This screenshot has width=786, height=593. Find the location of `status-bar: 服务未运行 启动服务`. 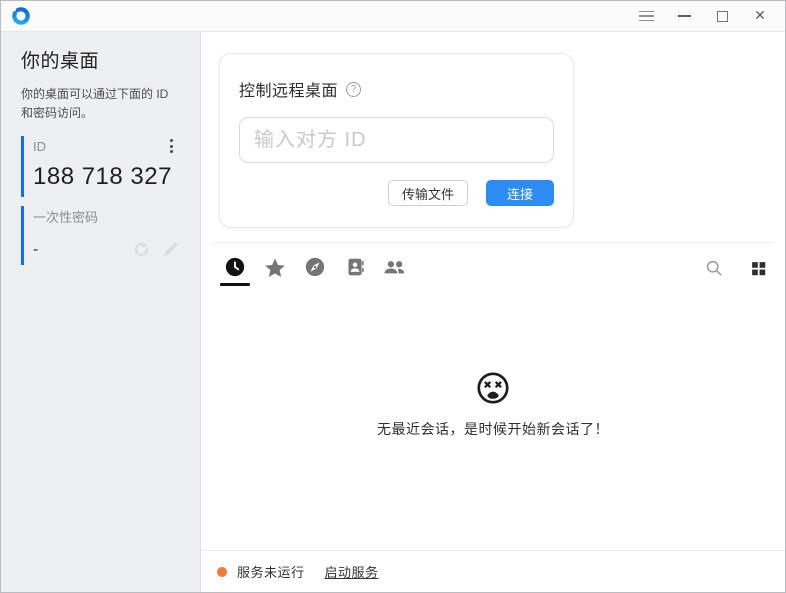

status-bar: 服务未运行 启动服务 is located at coordinates (493, 571).